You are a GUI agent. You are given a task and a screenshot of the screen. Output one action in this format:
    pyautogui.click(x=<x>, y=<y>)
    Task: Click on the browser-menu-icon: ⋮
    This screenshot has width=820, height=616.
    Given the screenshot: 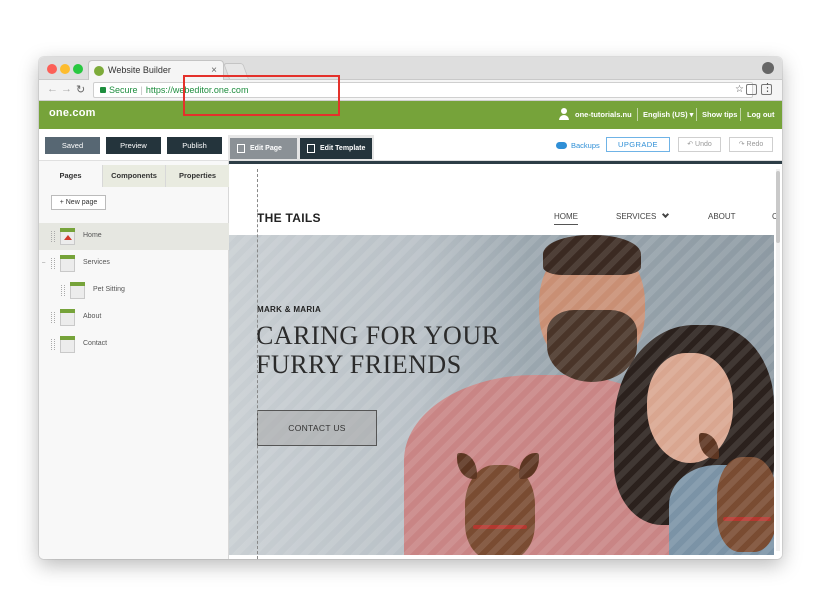 What is the action you would take?
    pyautogui.click(x=767, y=88)
    